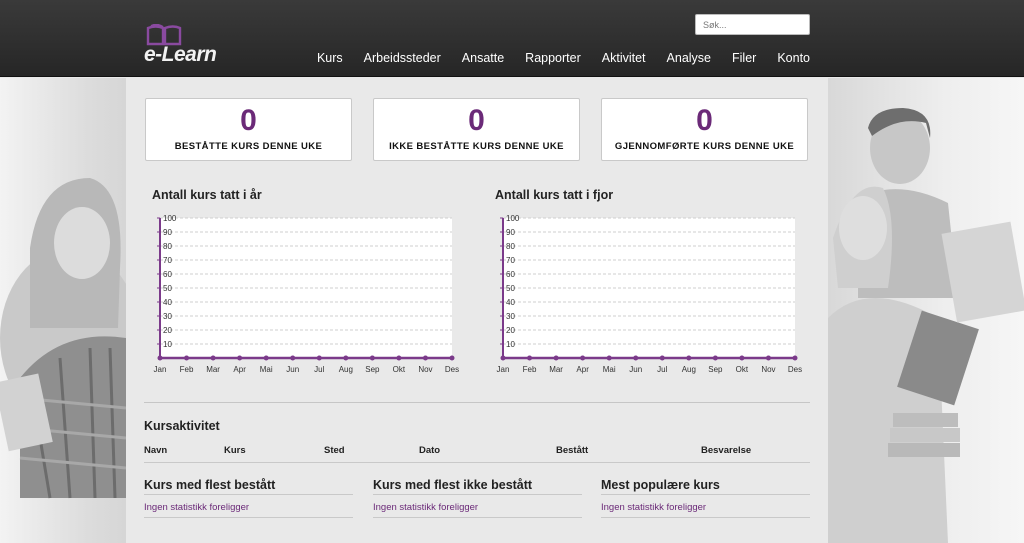  I want to click on nav-item-aktivitet: Aktivitet, so click(624, 58).